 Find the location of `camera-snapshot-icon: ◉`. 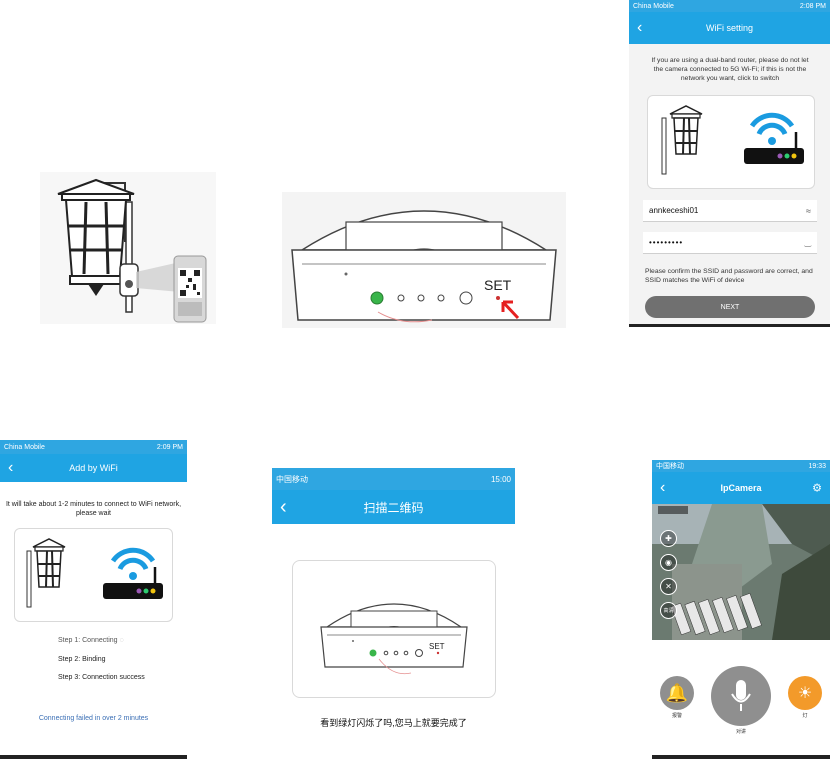

camera-snapshot-icon: ◉ is located at coordinates (668, 562).